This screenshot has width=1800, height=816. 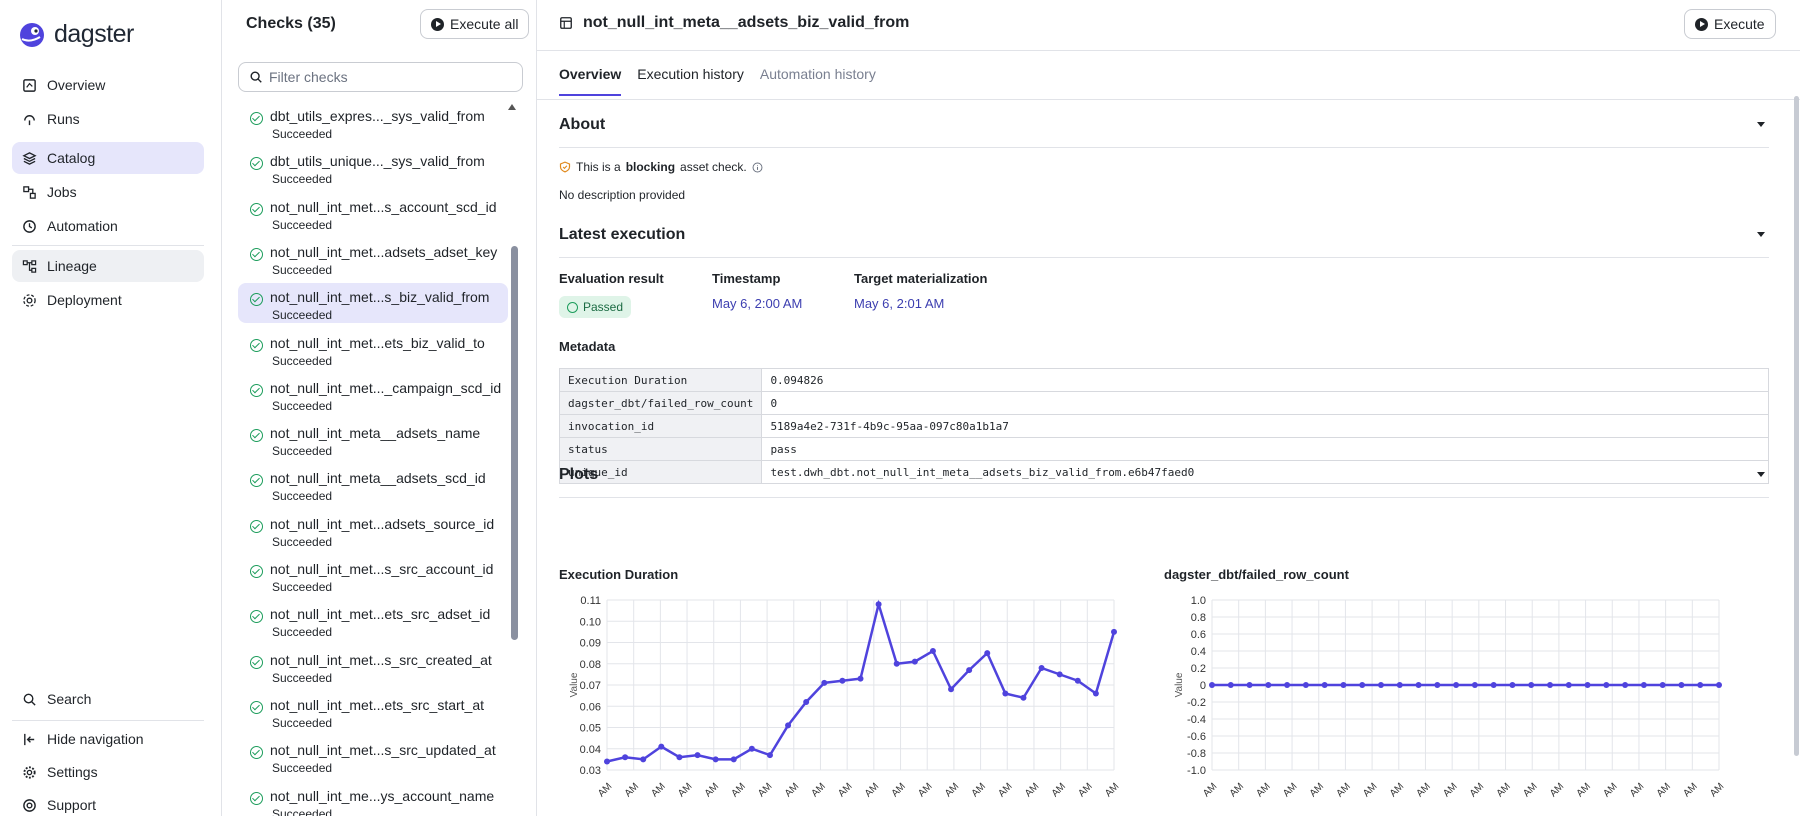 What do you see at coordinates (818, 81) in the screenshot?
I see `tab-automation-history: Automation history` at bounding box center [818, 81].